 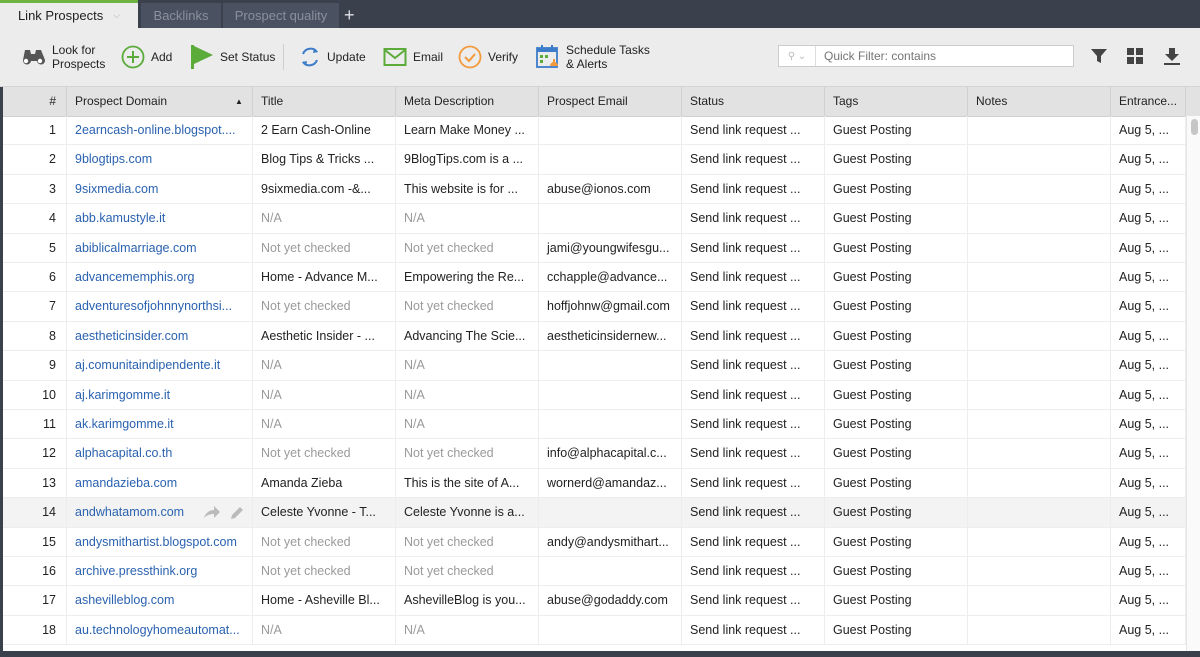 What do you see at coordinates (35, 483) in the screenshot?
I see `cell-number: 13` at bounding box center [35, 483].